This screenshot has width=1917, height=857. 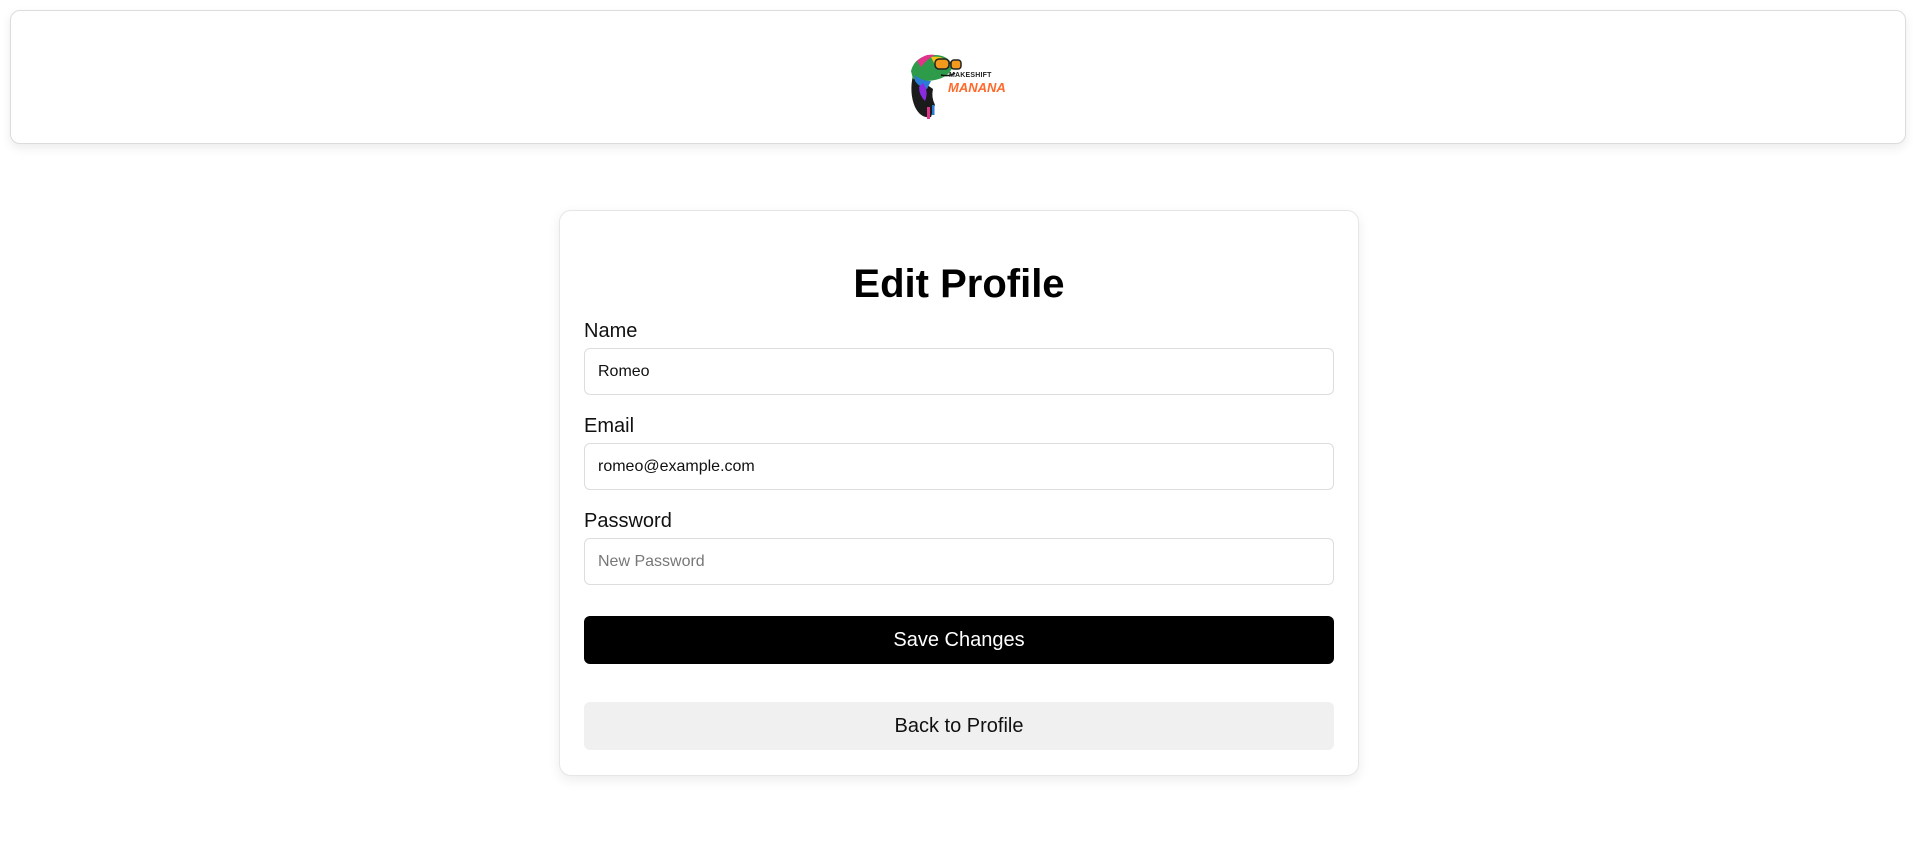 I want to click on page-title: Edit Profile, so click(x=959, y=284).